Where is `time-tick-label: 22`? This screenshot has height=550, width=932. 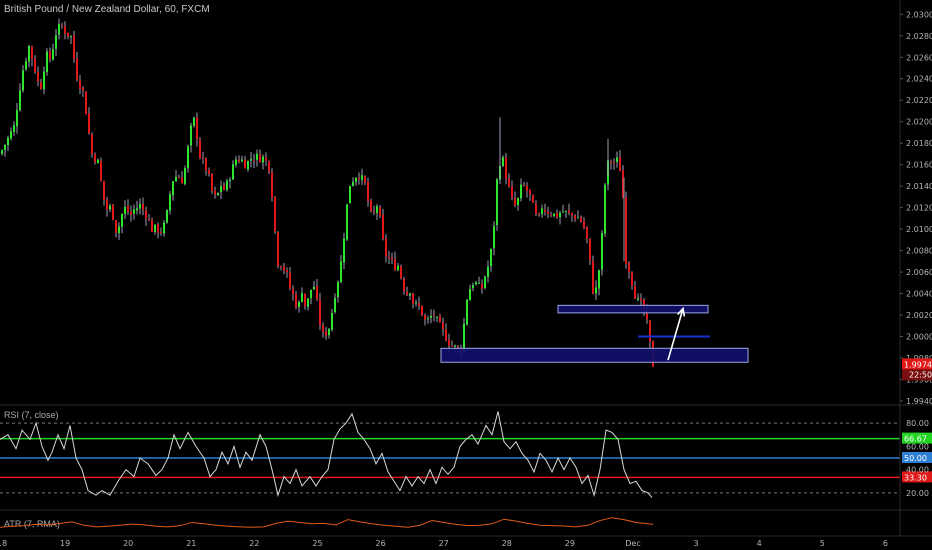 time-tick-label: 22 is located at coordinates (254, 543).